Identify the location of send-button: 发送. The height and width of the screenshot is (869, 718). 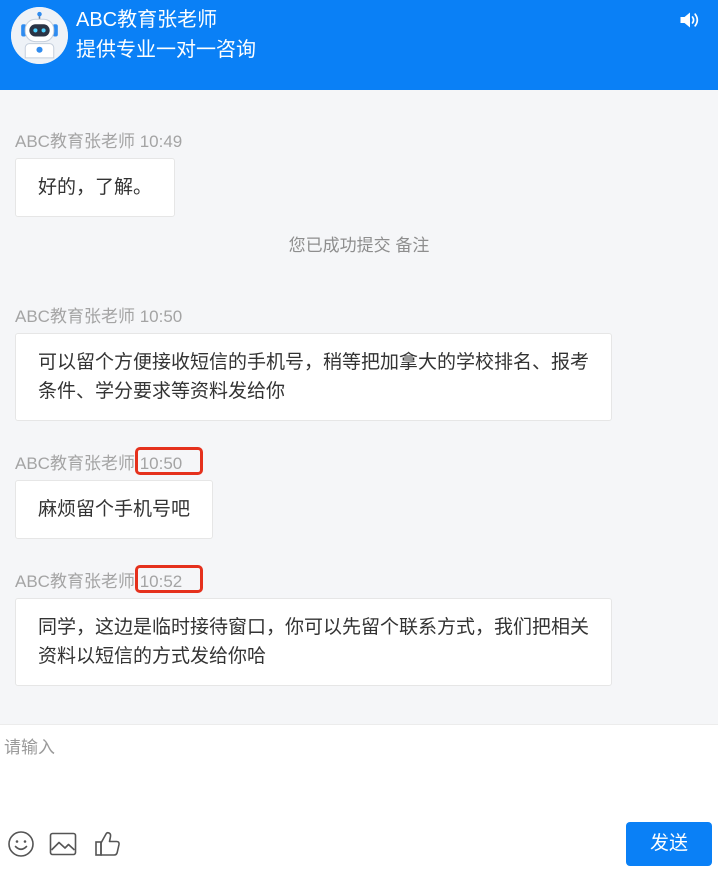
(669, 844).